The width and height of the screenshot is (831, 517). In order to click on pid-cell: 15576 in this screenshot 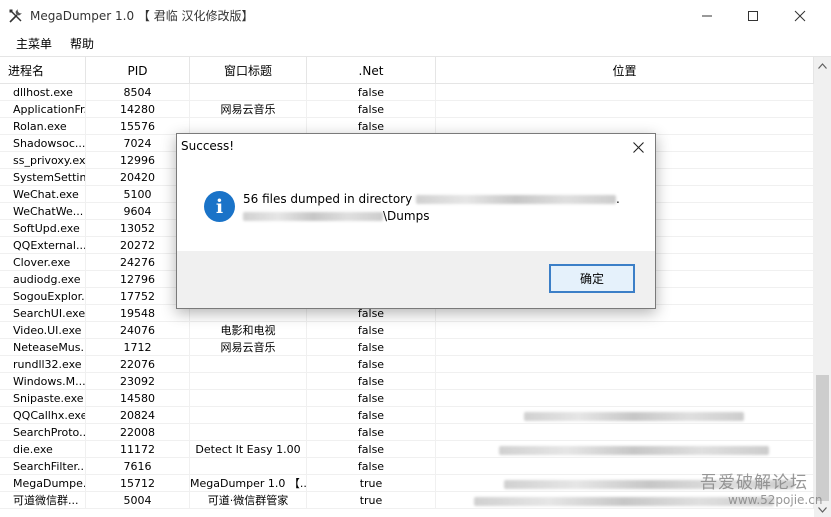, I will do `click(138, 126)`.